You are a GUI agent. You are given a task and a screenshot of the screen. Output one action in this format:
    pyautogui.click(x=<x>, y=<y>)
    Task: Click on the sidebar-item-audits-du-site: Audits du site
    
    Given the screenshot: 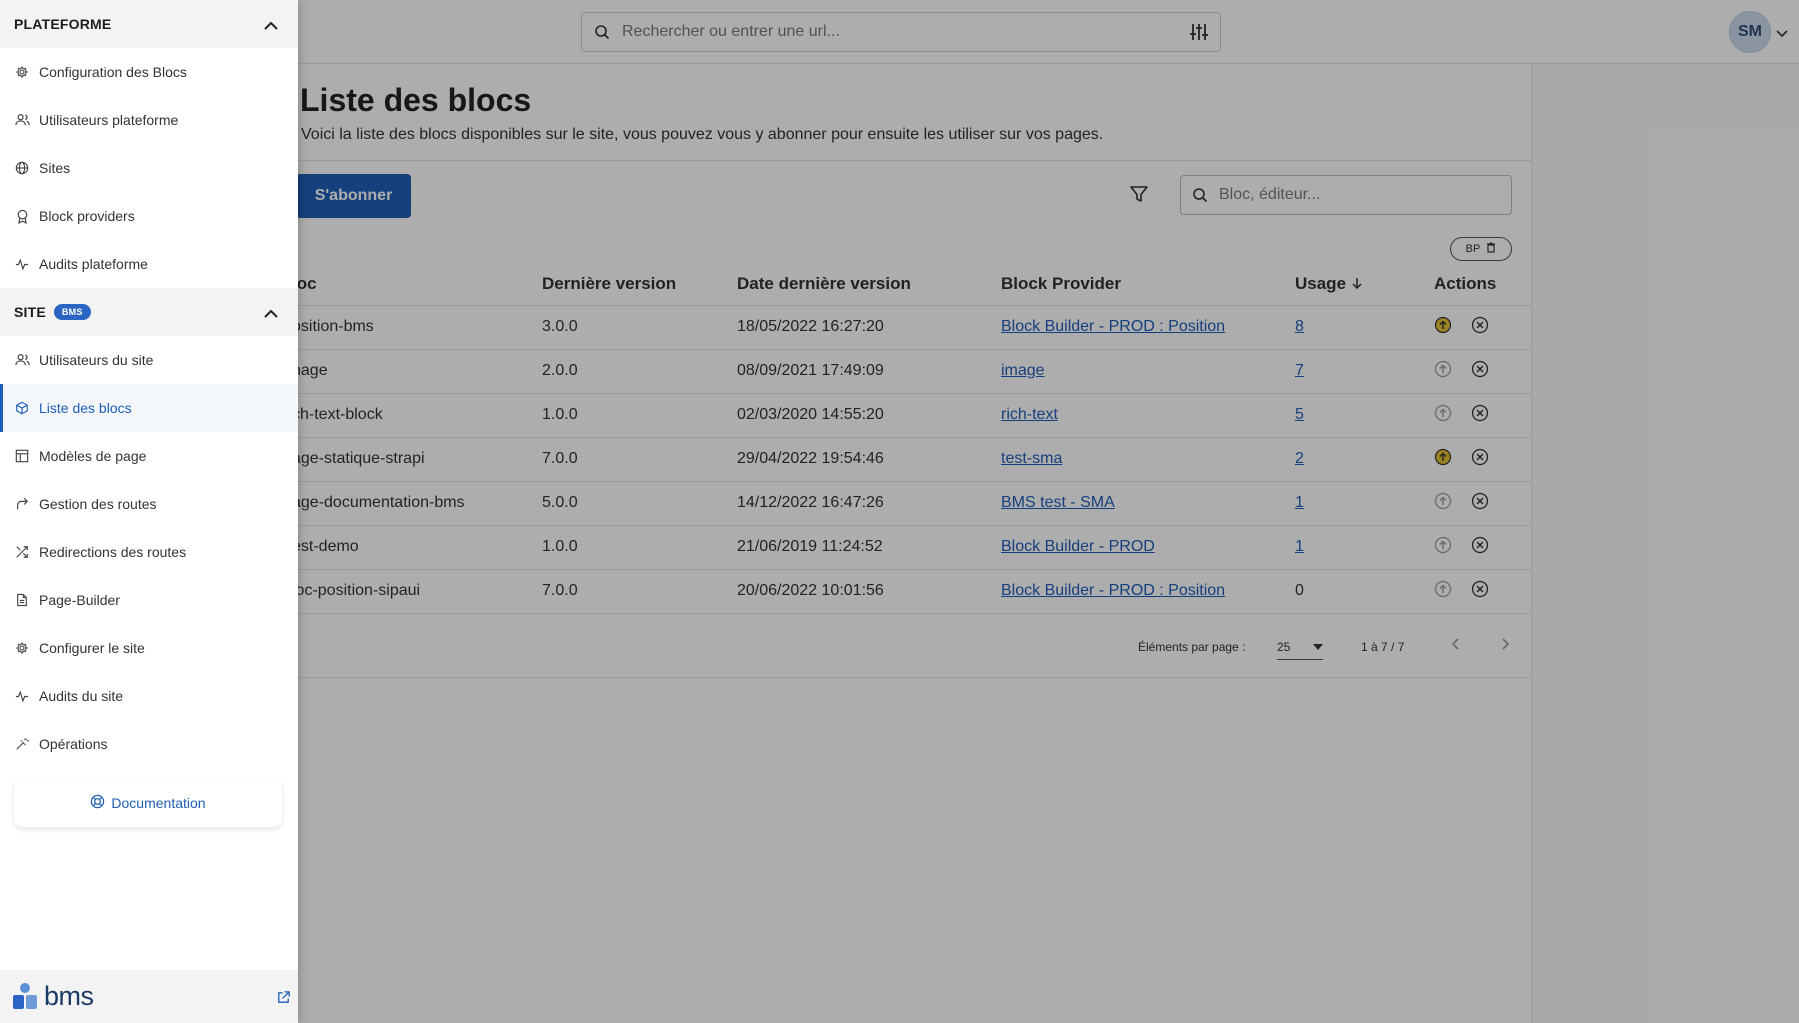 What is the action you would take?
    pyautogui.click(x=149, y=696)
    